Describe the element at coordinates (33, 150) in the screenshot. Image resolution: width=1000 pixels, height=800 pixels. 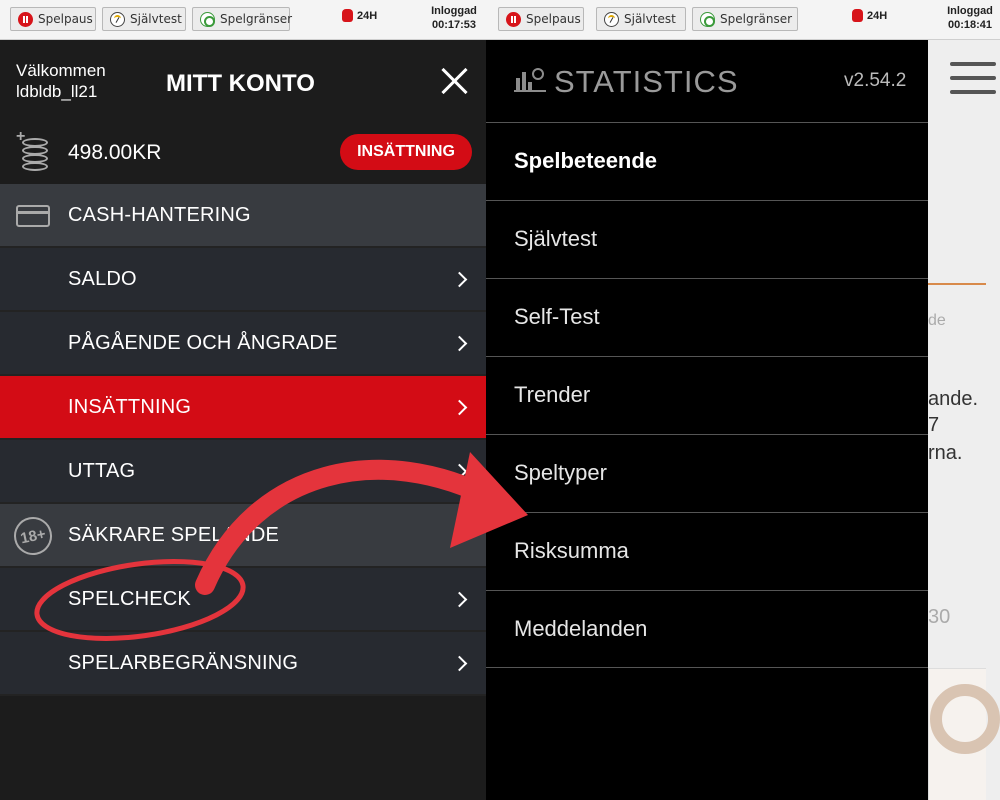
I see `coins-icon: +` at that location.